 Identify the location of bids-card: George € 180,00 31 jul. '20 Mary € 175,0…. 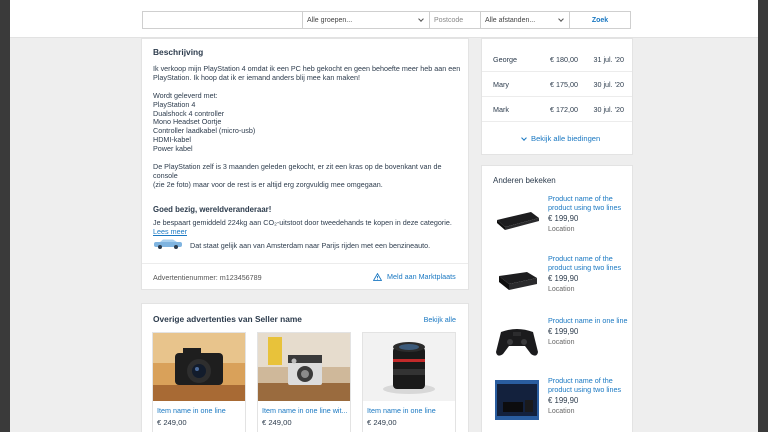
(557, 96).